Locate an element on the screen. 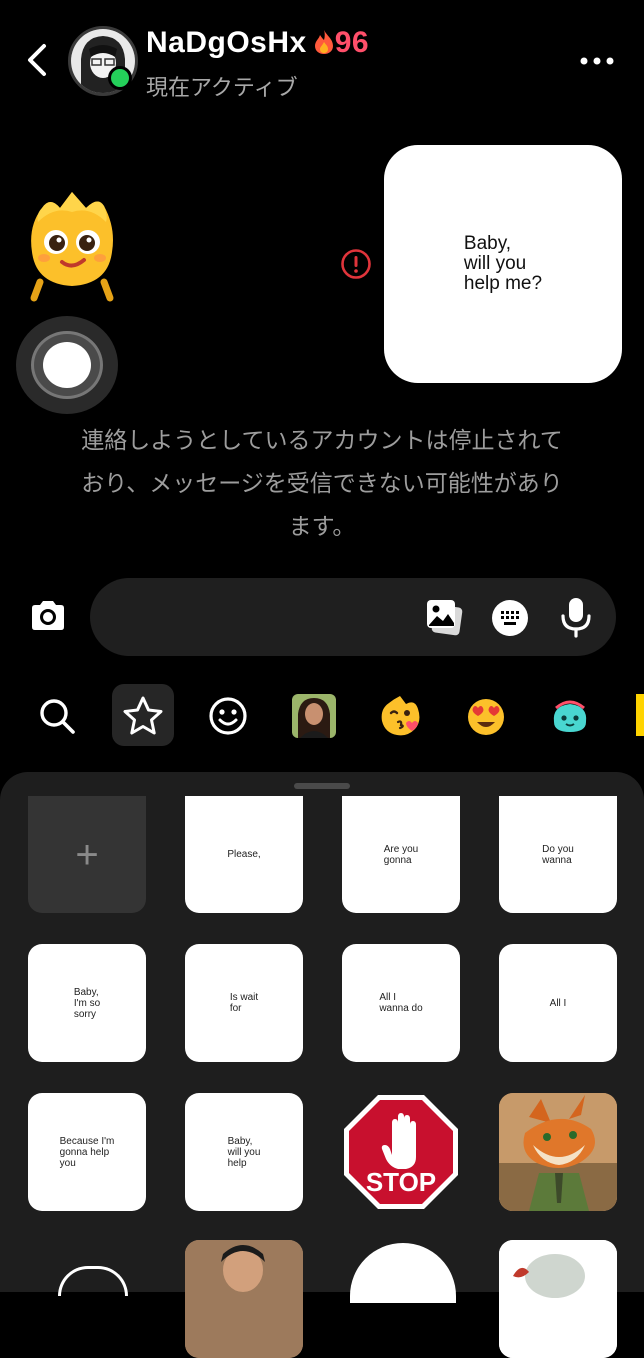 The image size is (644, 1358). photo-sticker-icon is located at coordinates (445, 617).